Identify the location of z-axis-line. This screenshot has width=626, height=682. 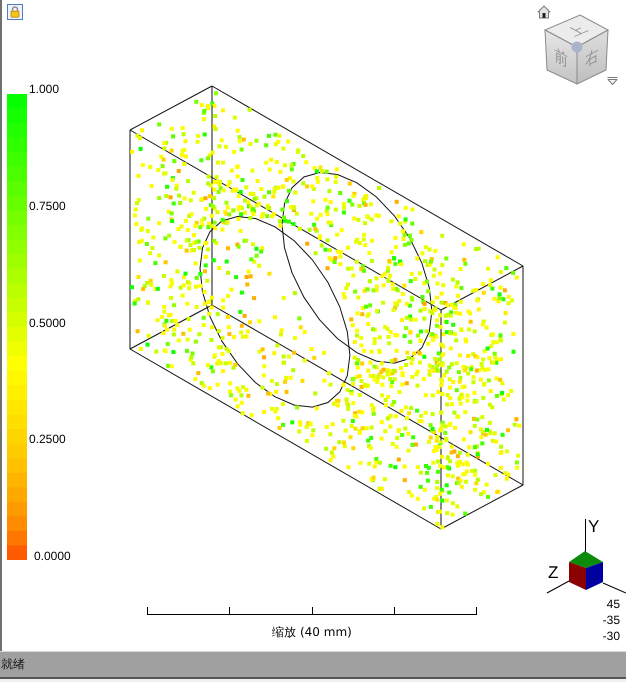
(558, 587).